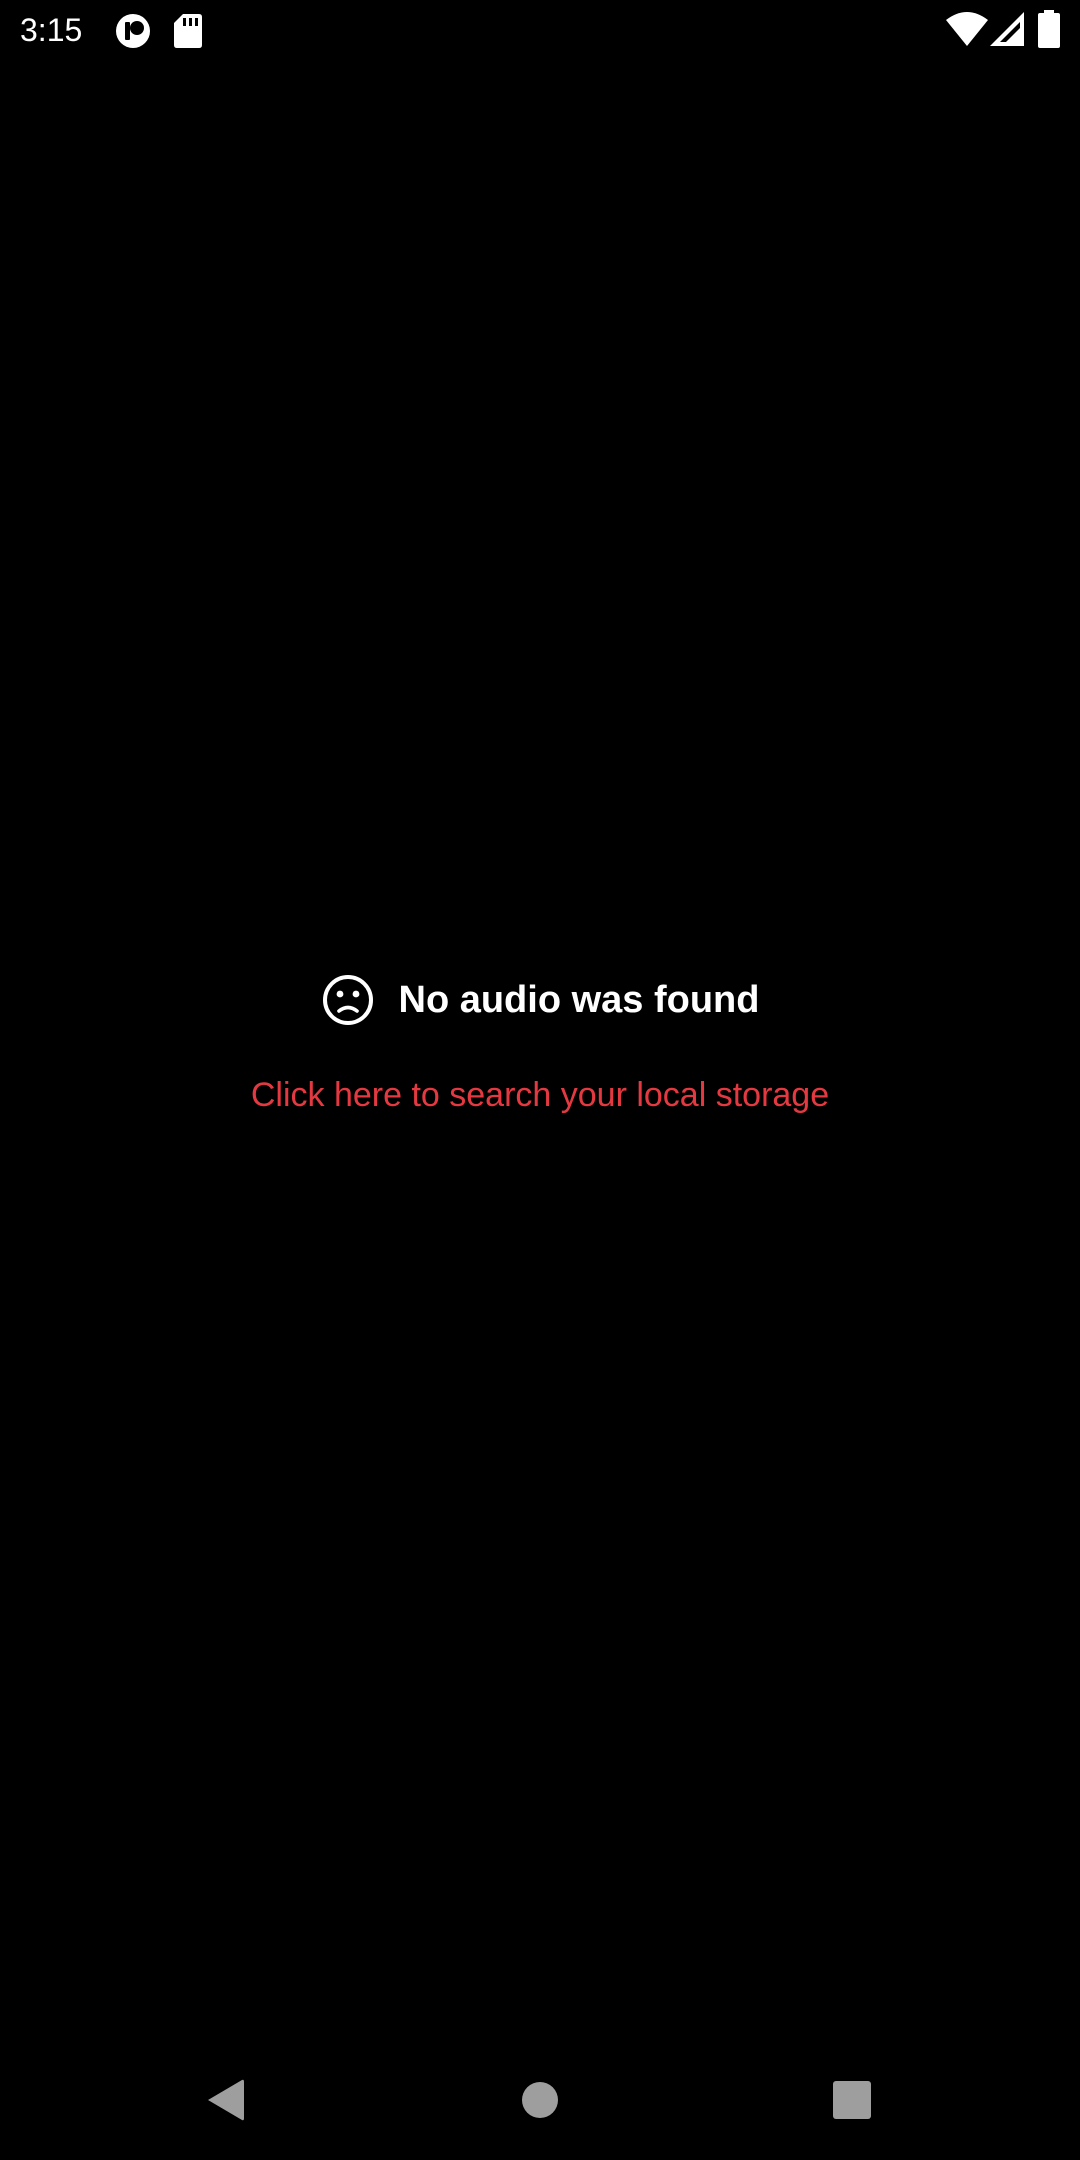 Image resolution: width=1080 pixels, height=2160 pixels. What do you see at coordinates (51, 30) in the screenshot?
I see `status-time: 3:15` at bounding box center [51, 30].